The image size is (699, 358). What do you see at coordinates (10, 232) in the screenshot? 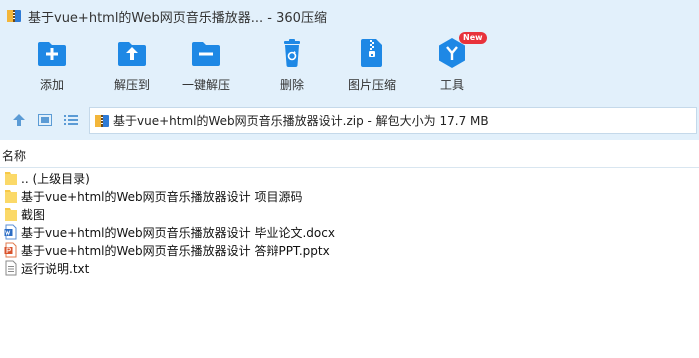
I see `word-doc-icon` at bounding box center [10, 232].